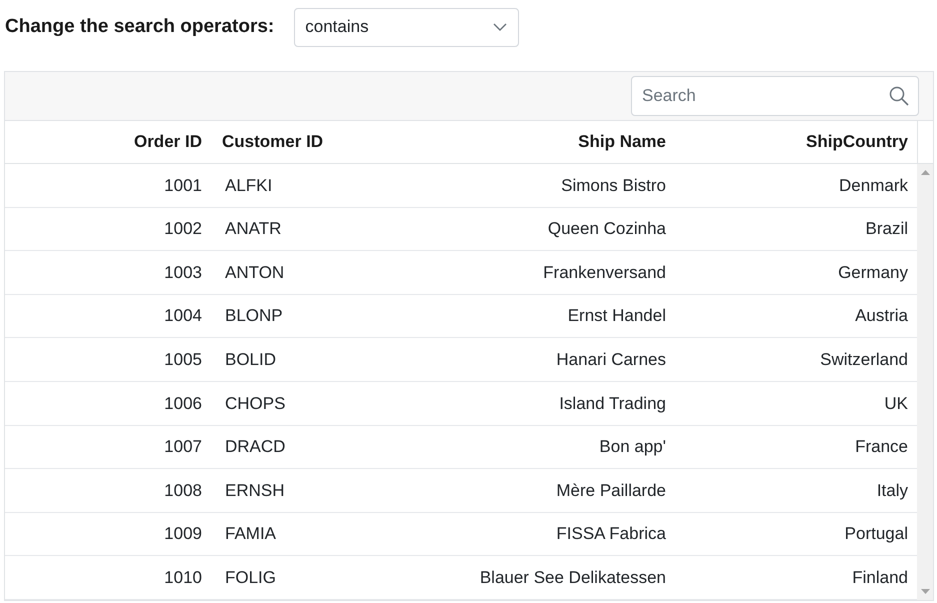  What do you see at coordinates (616, 316) in the screenshot?
I see `table-cell-text: Ernst Handel` at bounding box center [616, 316].